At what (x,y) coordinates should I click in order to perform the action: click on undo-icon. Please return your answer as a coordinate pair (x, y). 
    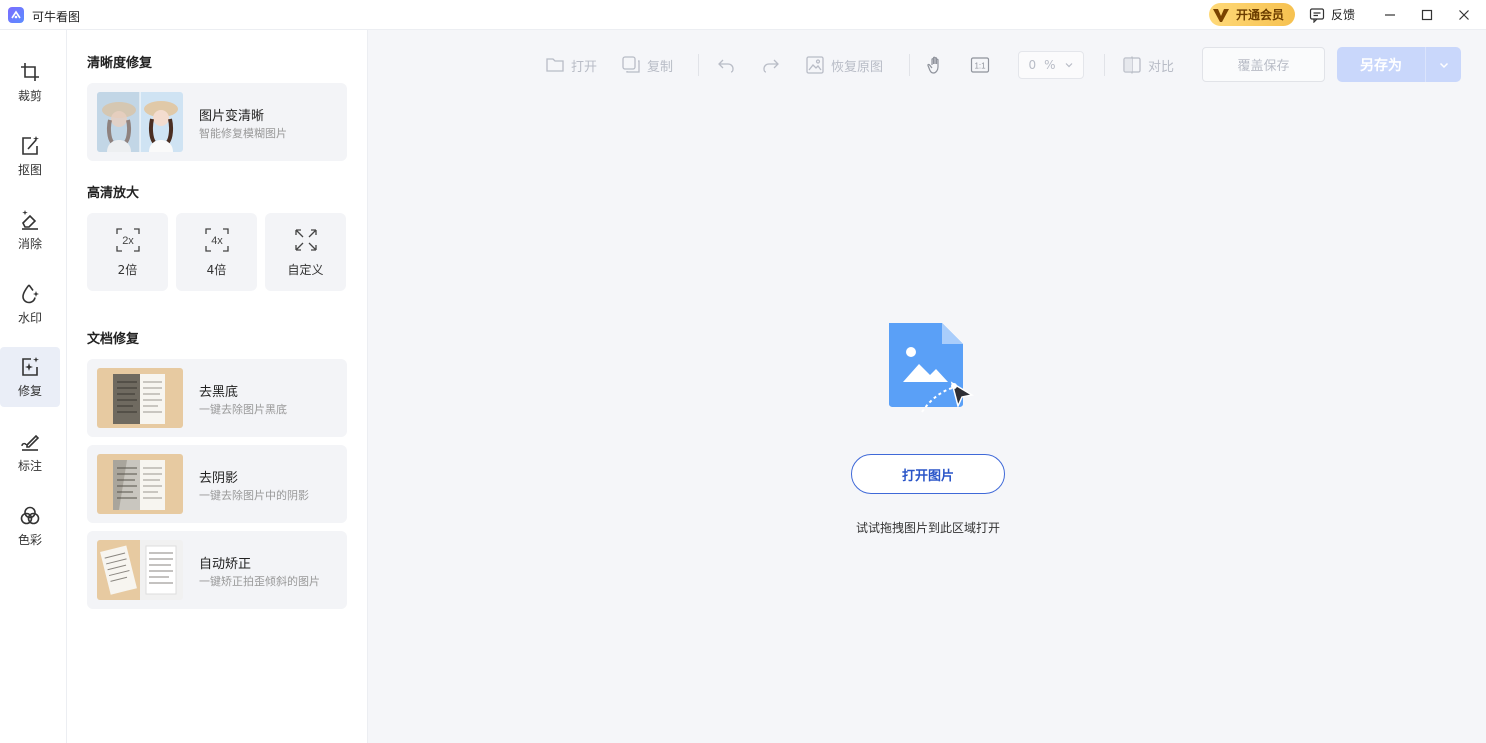
    Looking at the image, I should click on (726, 66).